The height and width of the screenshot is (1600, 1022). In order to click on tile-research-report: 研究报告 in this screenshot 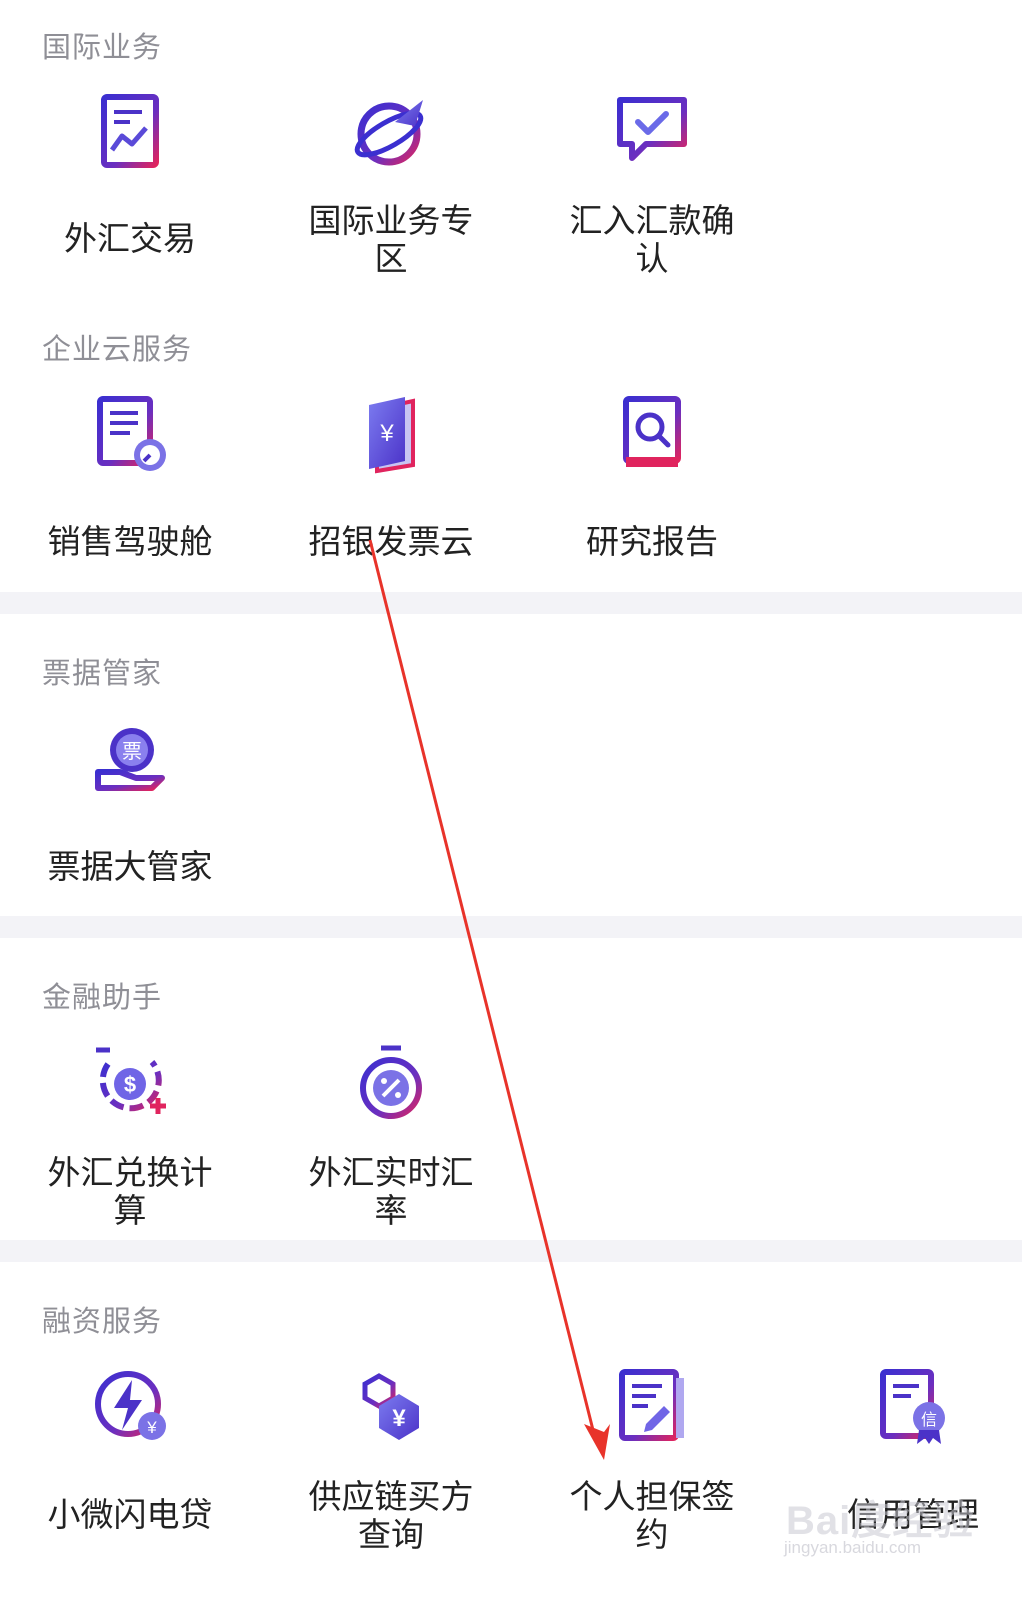, I will do `click(652, 510)`.